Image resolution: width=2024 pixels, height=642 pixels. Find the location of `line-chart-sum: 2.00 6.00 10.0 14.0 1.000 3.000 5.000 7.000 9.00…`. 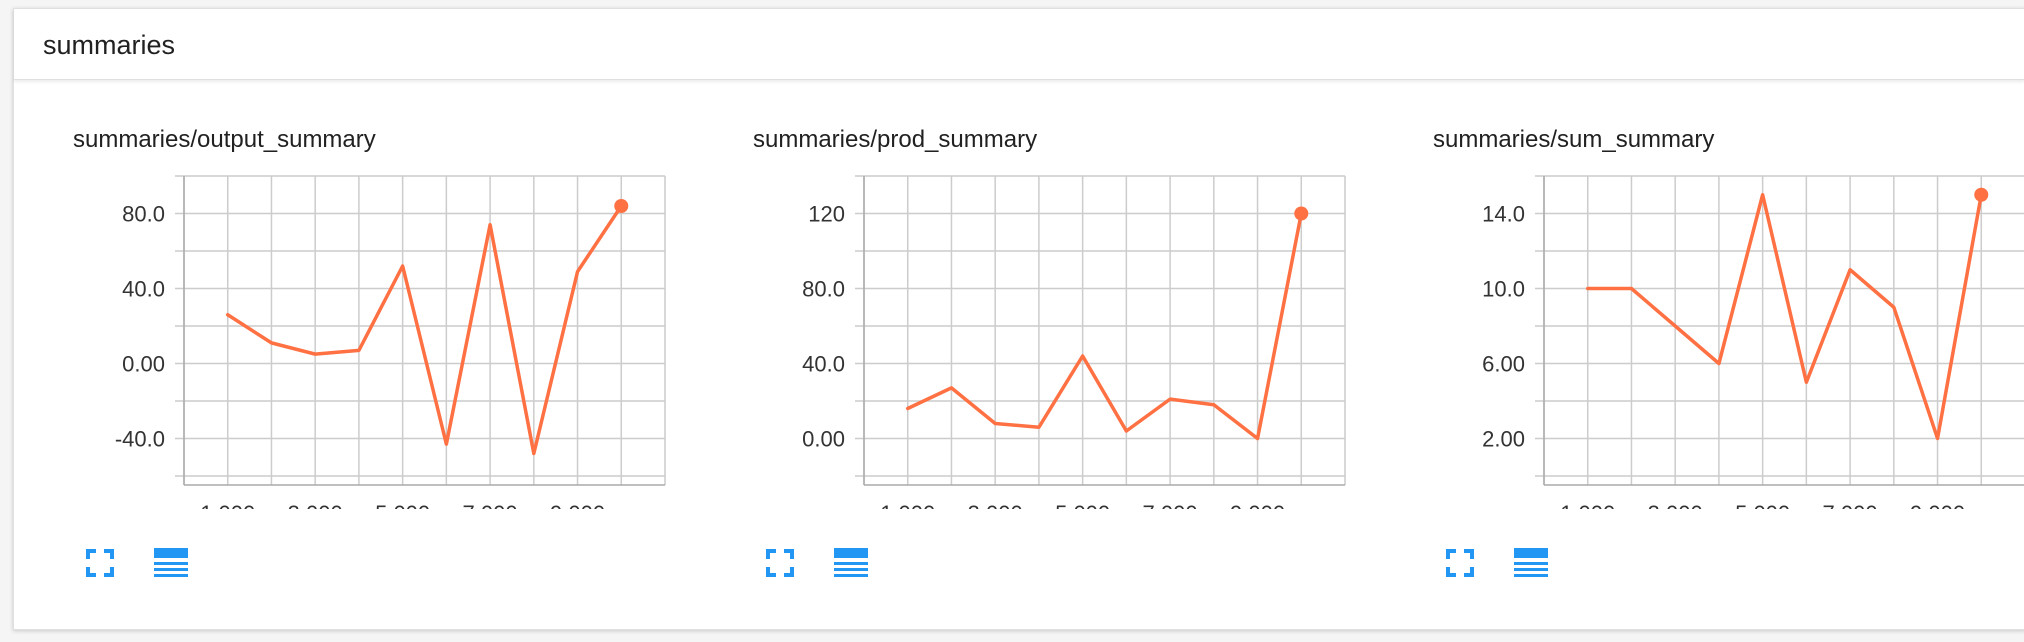

line-chart-sum: 2.00 6.00 10.0 14.0 1.000 3.000 5.000 7.000 9.00… is located at coordinates (1753, 342).